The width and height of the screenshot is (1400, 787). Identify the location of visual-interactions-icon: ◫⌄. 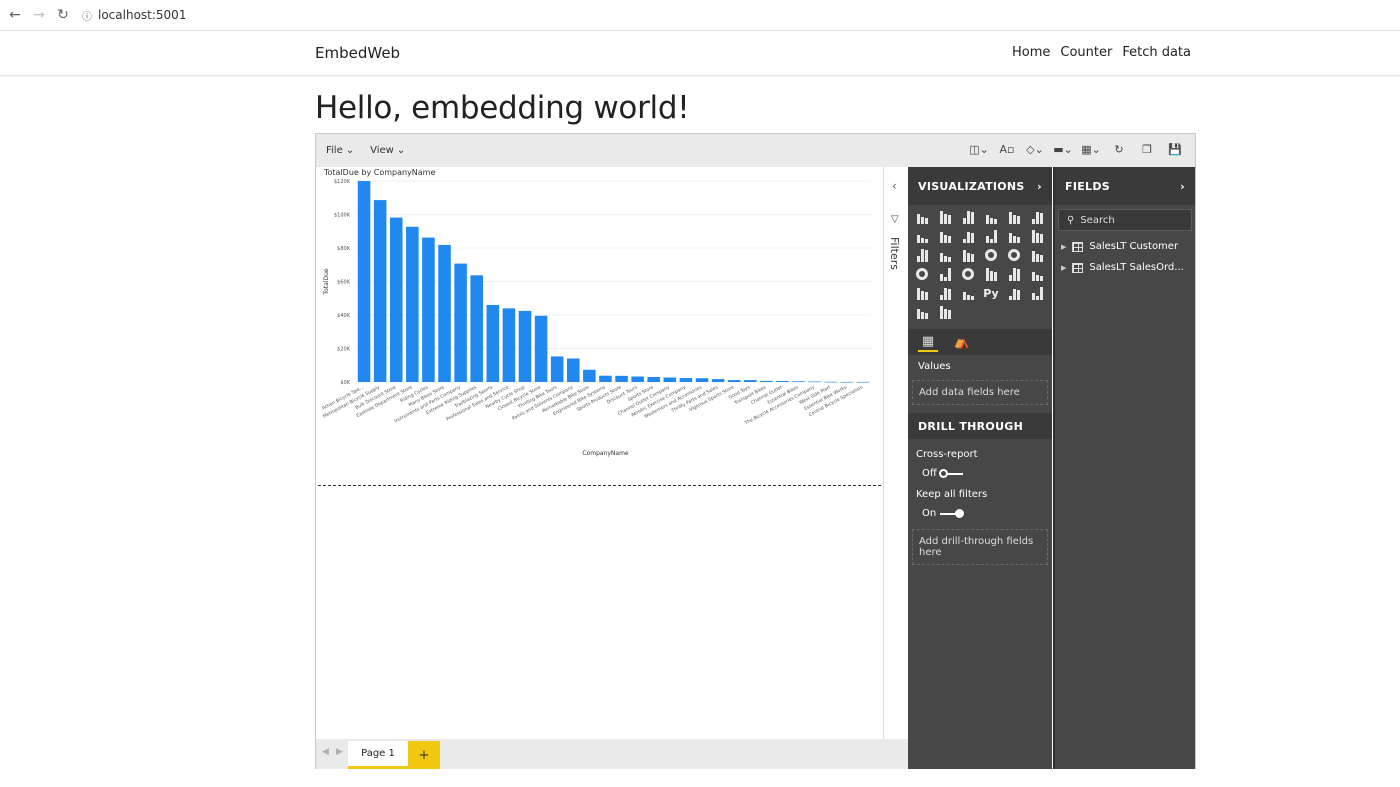
(979, 149).